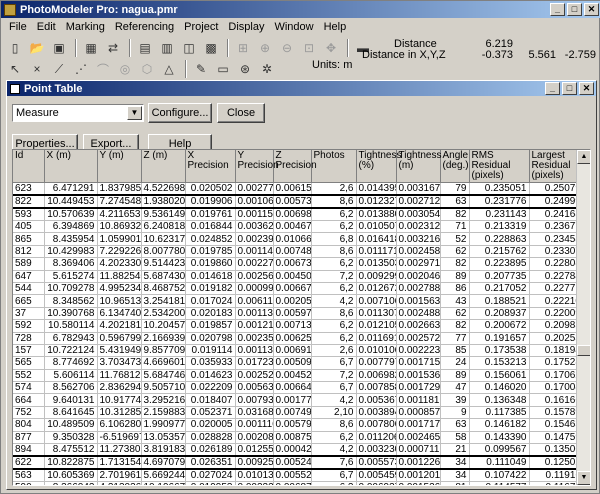 Image resolution: width=600 pixels, height=494 pixels. I want to click on column-header: Angle (deg.), so click(455, 166).